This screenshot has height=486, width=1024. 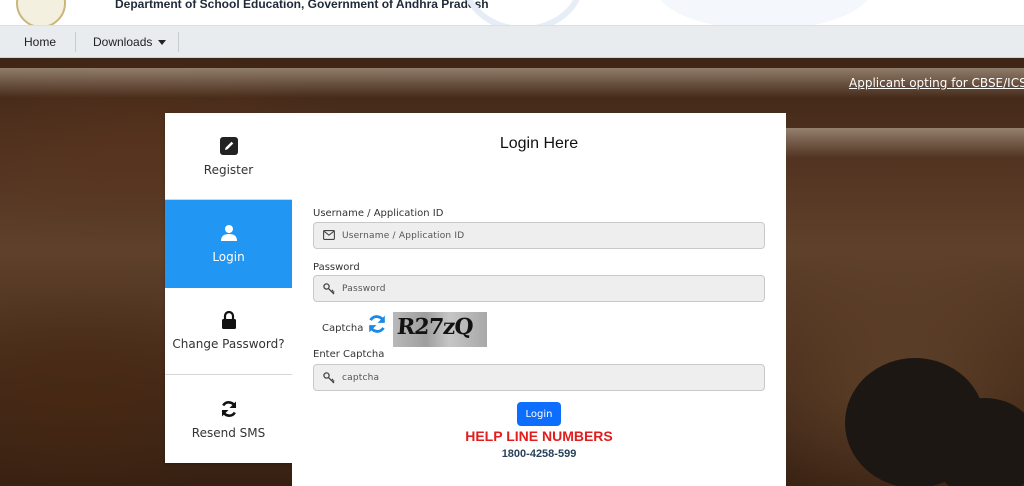 I want to click on caret-down-icon, so click(x=162, y=43).